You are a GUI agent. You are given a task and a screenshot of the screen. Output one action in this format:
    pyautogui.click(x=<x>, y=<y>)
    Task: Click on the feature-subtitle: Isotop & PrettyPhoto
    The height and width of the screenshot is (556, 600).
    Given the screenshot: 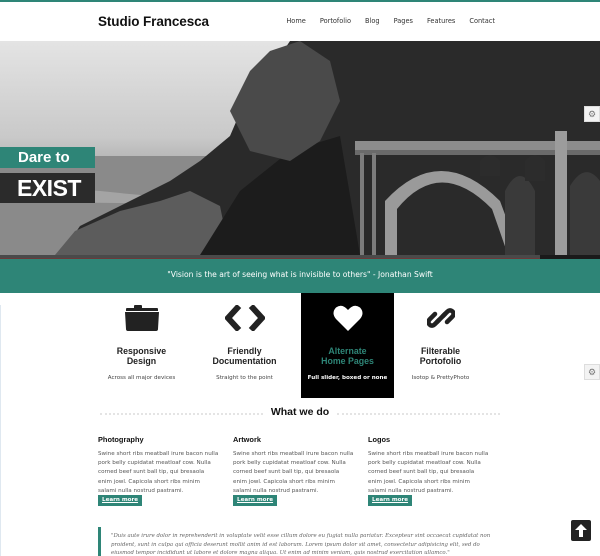 What is the action you would take?
    pyautogui.click(x=440, y=378)
    